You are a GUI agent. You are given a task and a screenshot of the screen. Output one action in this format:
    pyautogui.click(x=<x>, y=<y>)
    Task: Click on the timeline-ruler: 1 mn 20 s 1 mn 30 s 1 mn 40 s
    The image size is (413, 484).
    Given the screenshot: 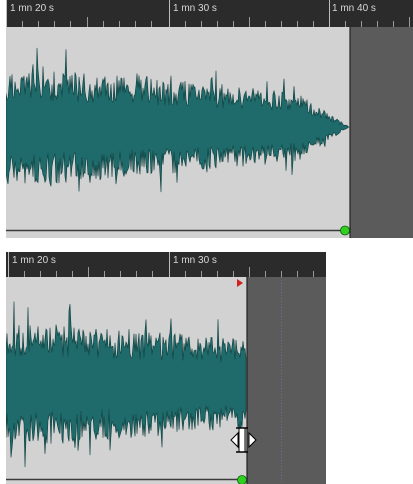 What is the action you would take?
    pyautogui.click(x=209, y=14)
    